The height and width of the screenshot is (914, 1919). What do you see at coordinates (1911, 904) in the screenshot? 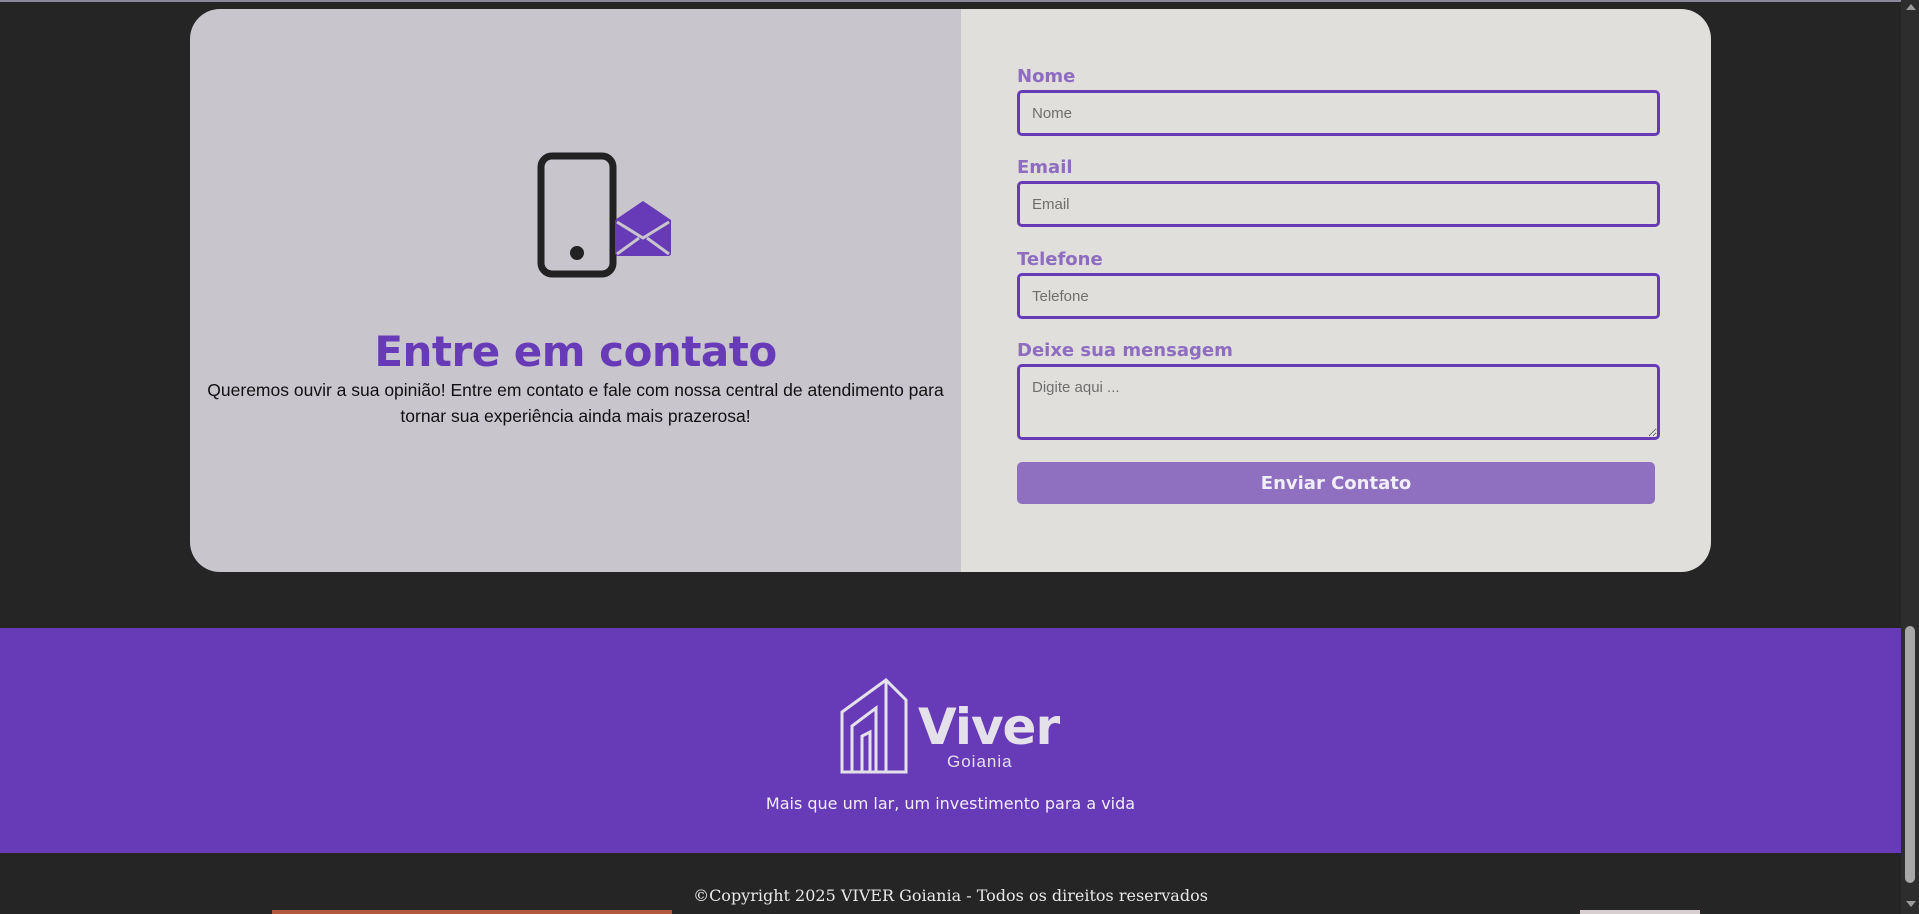
I see `scroll-down-arrow-icon` at bounding box center [1911, 904].